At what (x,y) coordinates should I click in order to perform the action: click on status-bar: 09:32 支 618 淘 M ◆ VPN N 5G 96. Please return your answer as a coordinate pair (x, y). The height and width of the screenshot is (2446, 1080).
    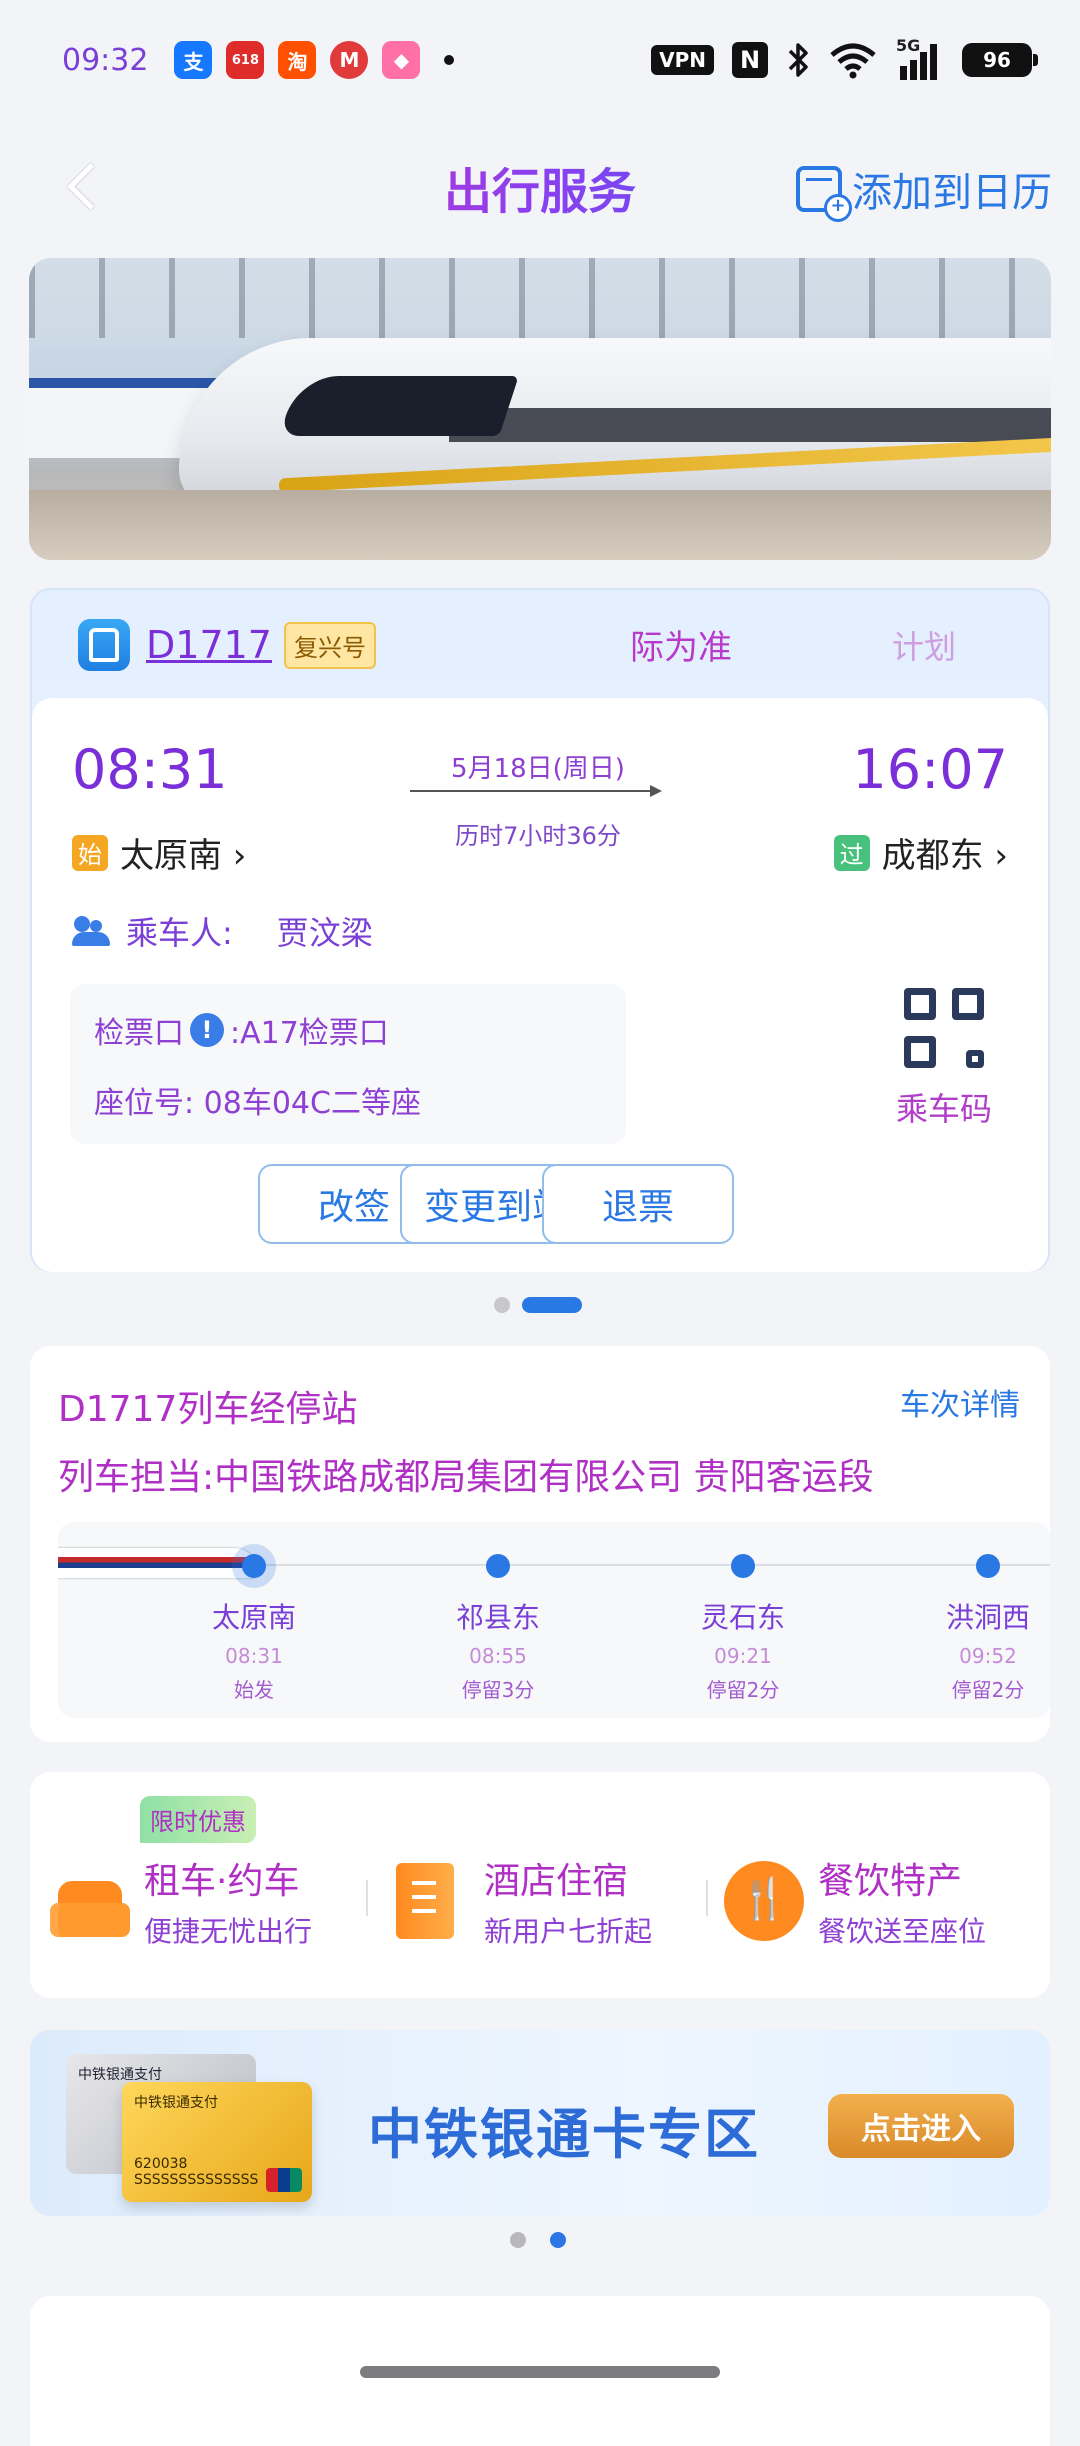
    Looking at the image, I should click on (540, 60).